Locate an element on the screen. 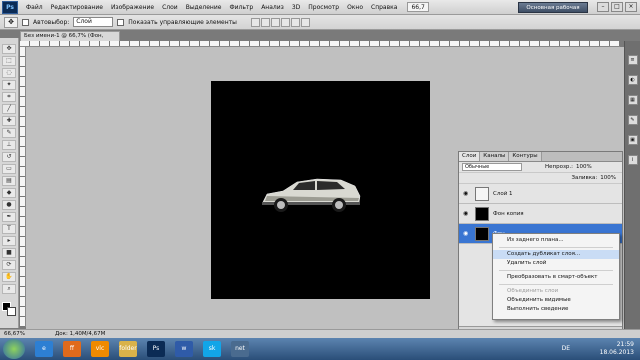 The width and height of the screenshot is (640, 360). layer-thumbnail is located at coordinates (482, 193).